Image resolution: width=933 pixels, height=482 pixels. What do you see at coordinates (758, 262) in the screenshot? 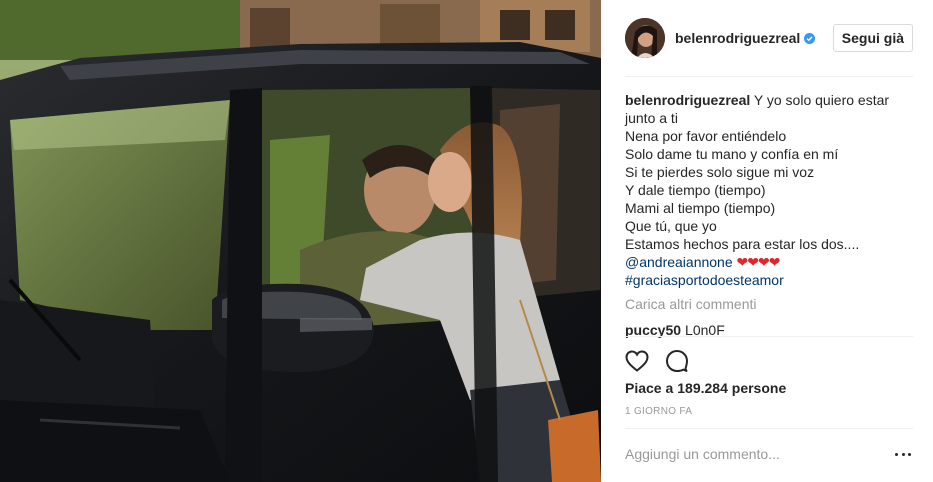
I see `hearts-emoji: ❤❤❤❤` at bounding box center [758, 262].